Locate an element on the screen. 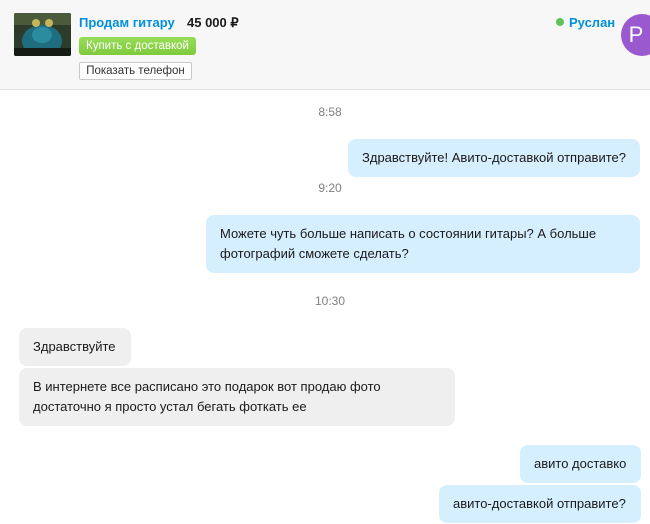 The image size is (650, 524). buy-with-delivery-button: Купить с доставкой is located at coordinates (137, 46).